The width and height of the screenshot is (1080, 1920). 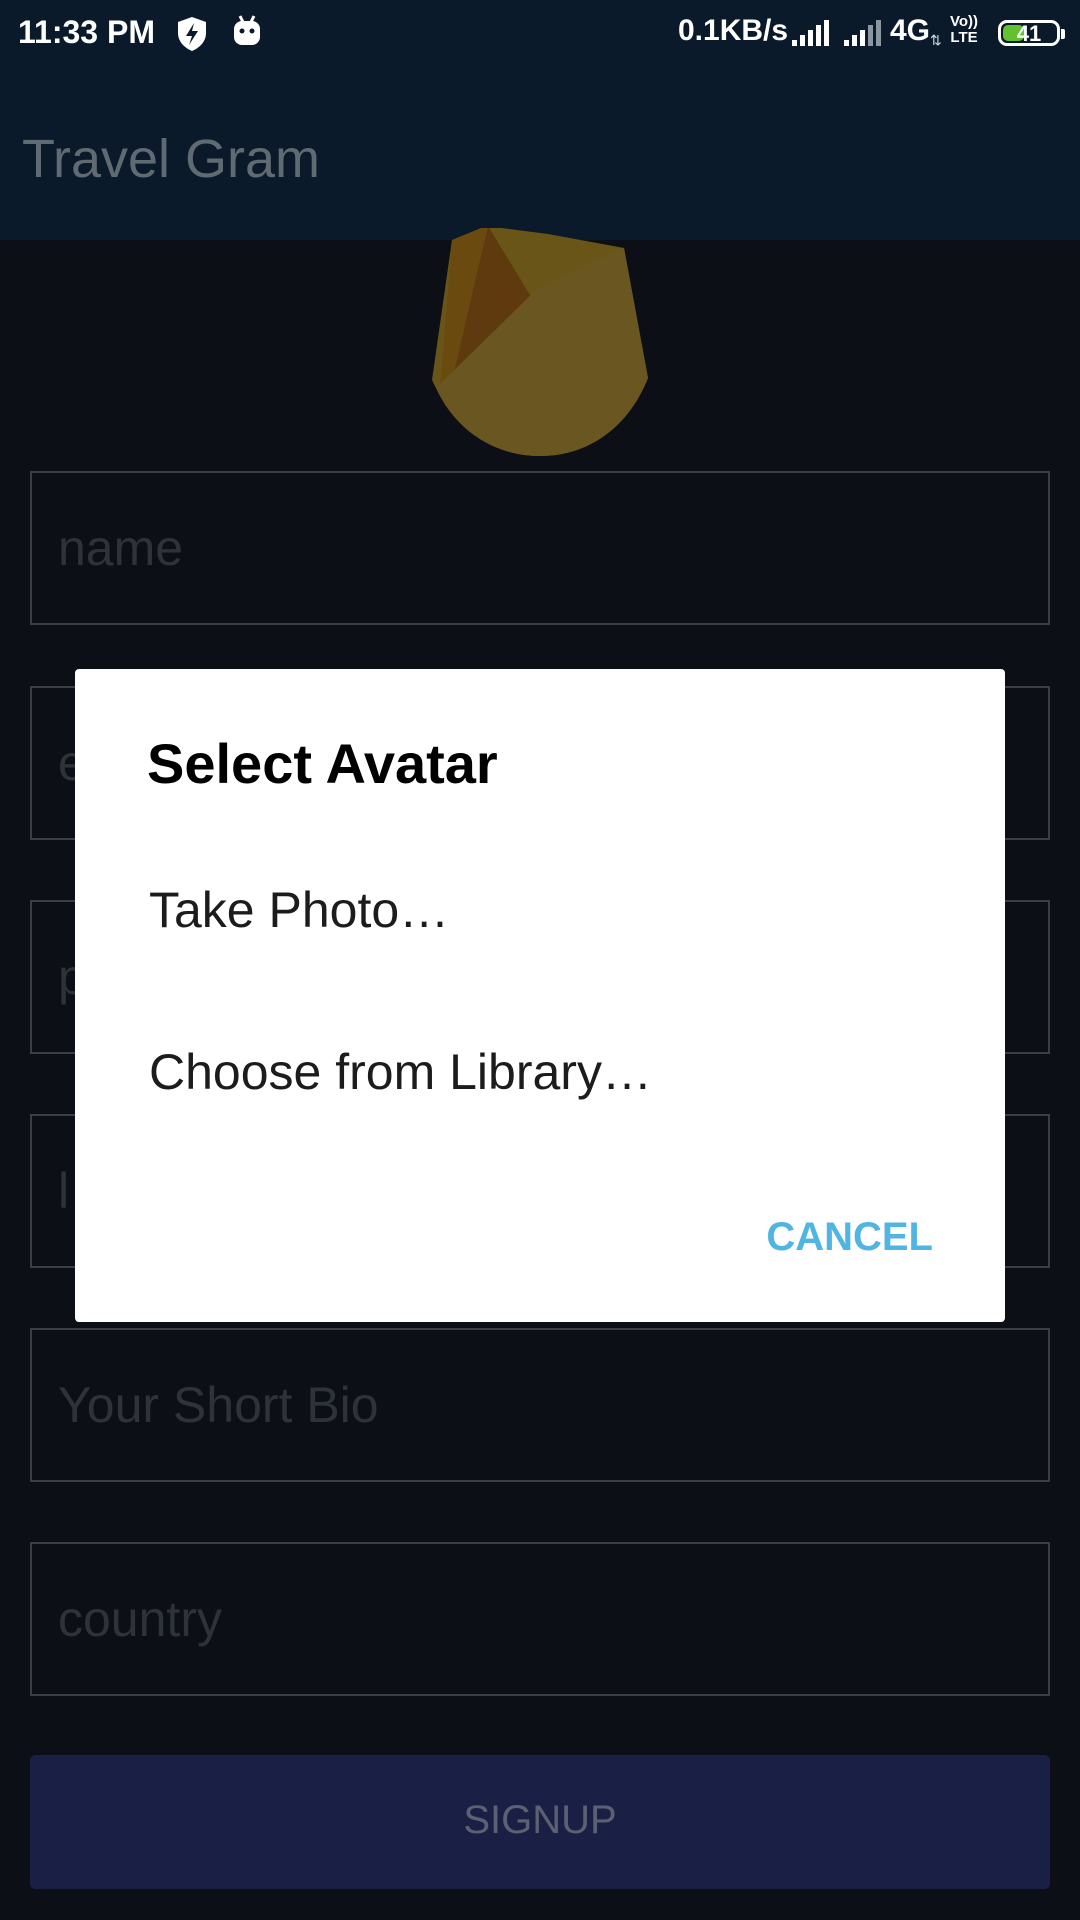 I want to click on firebase-flame-icon, so click(x=540, y=344).